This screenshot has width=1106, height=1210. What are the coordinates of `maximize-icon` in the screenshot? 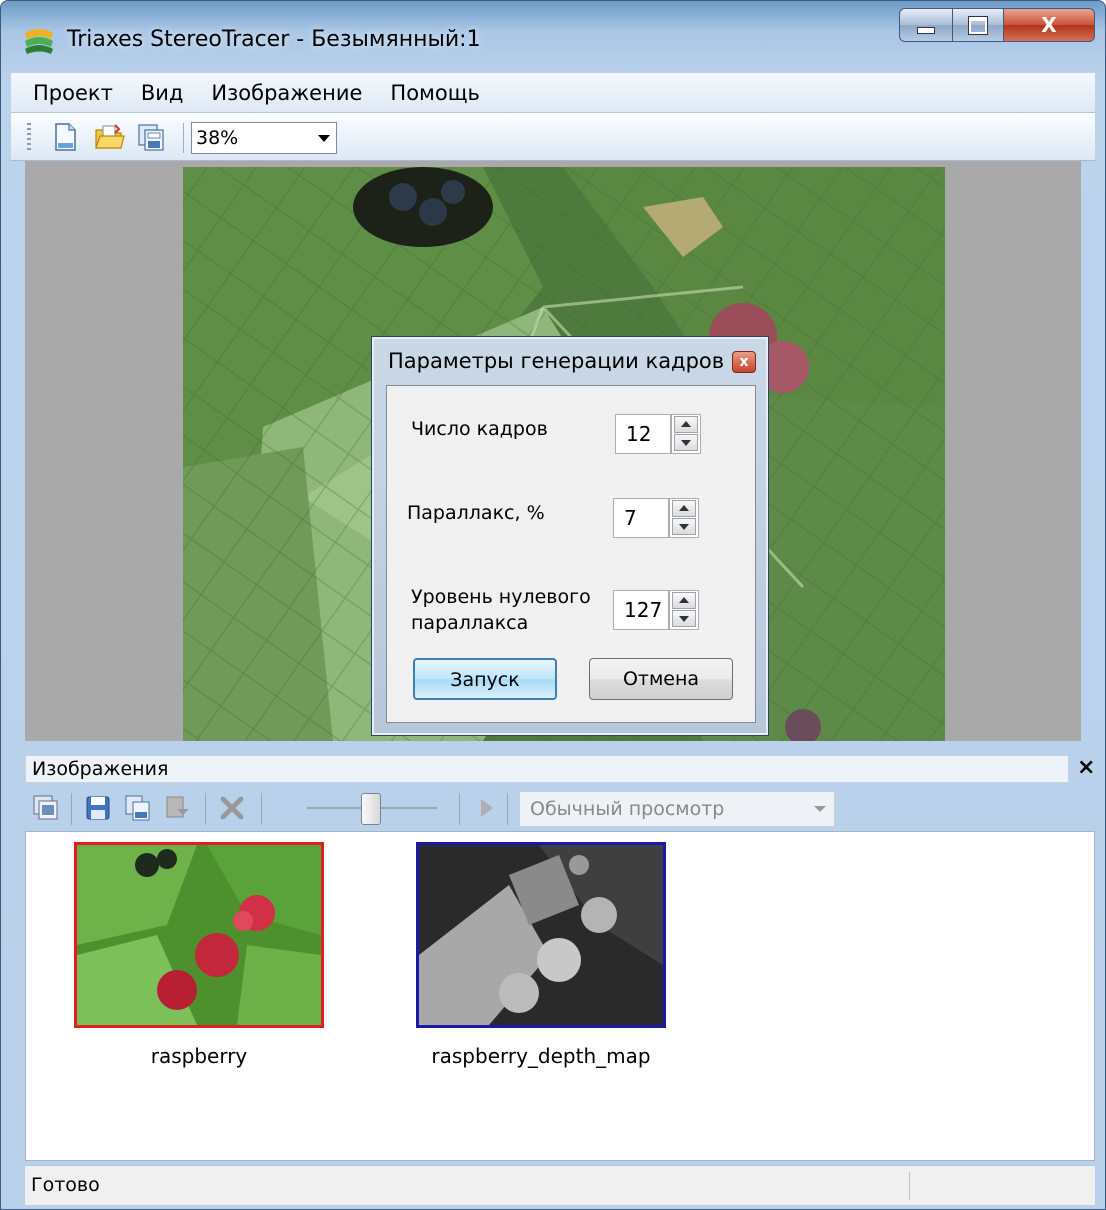 It's located at (978, 25).